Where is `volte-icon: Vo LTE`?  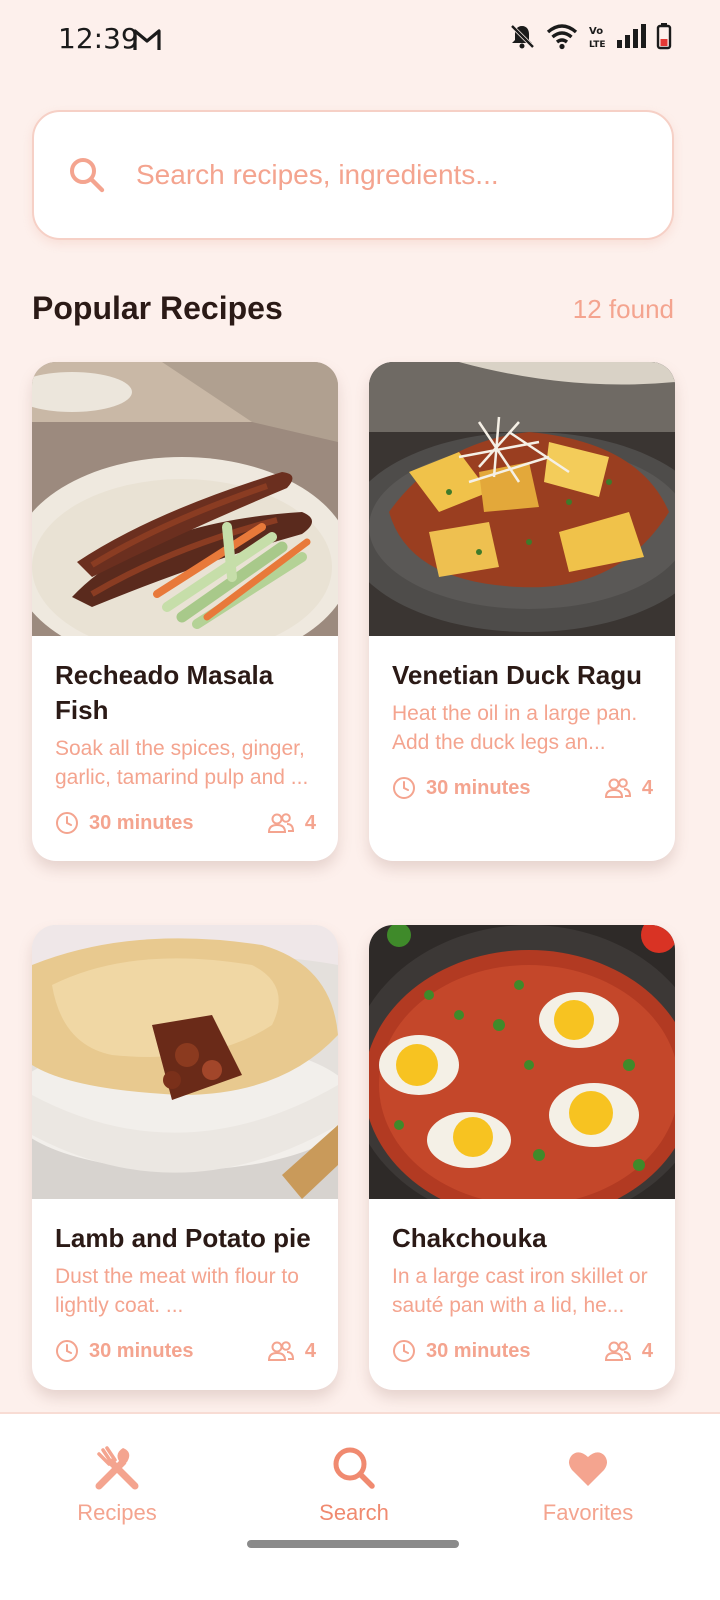 volte-icon: Vo LTE is located at coordinates (597, 38).